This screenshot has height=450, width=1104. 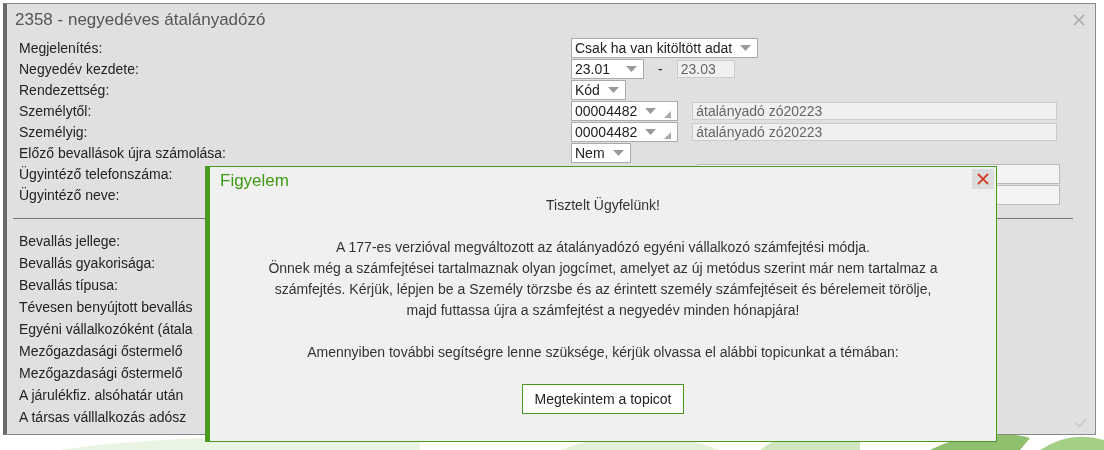 I want to click on field-label: Bevallás jellege:, so click(x=70, y=241).